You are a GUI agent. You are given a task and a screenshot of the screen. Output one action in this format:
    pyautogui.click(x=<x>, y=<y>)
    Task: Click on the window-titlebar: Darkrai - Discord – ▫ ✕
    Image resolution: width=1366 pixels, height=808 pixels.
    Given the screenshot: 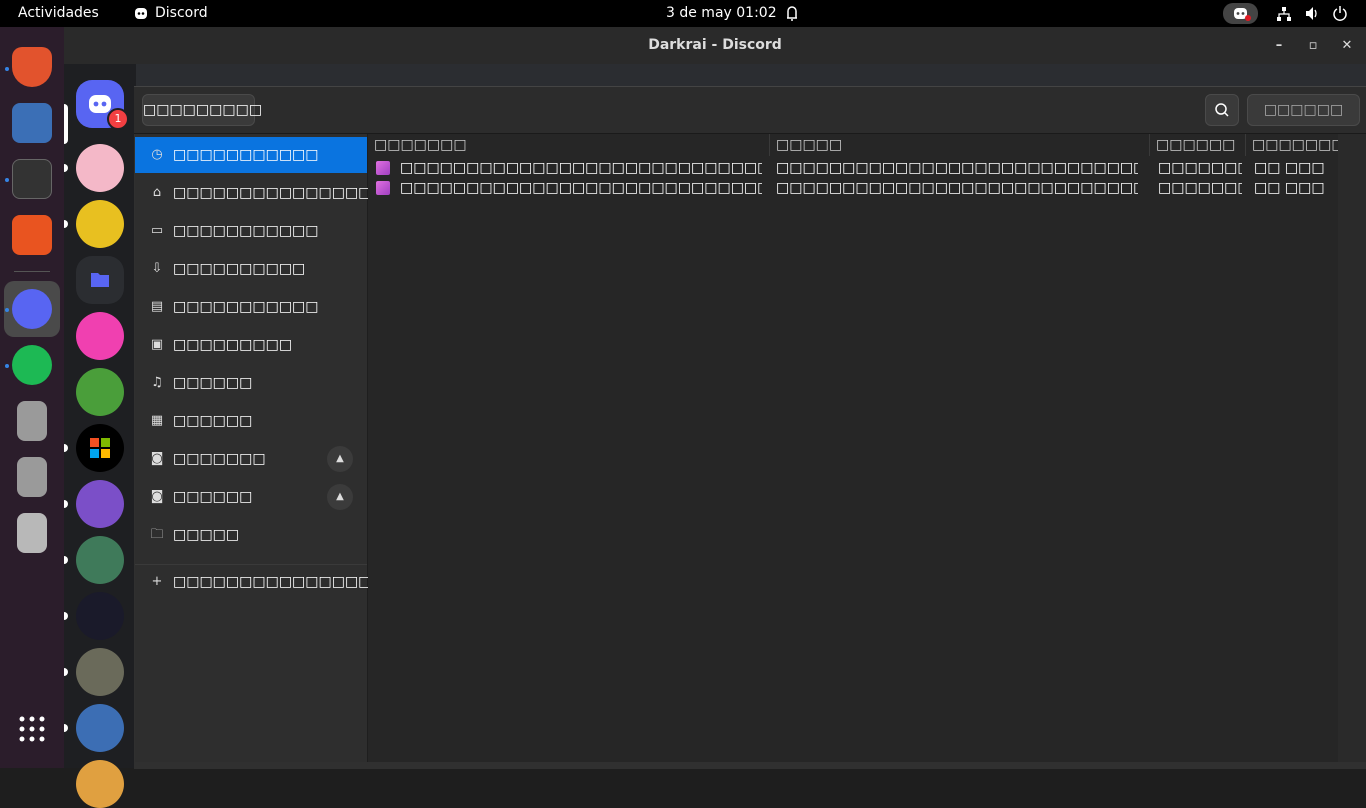 What is the action you would take?
    pyautogui.click(x=715, y=45)
    